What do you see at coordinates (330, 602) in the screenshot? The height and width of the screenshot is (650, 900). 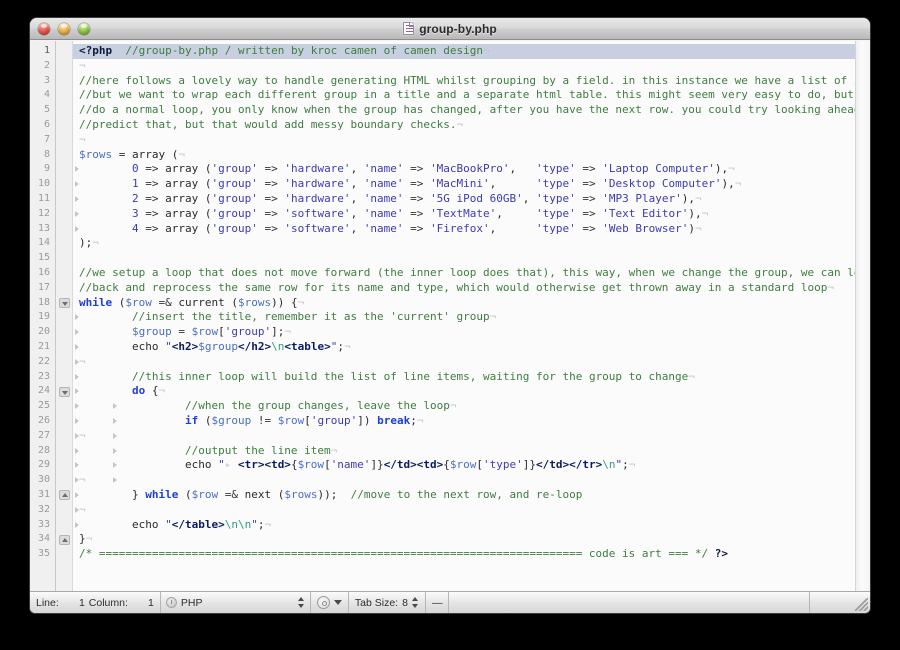 I see `bundle-menu` at bounding box center [330, 602].